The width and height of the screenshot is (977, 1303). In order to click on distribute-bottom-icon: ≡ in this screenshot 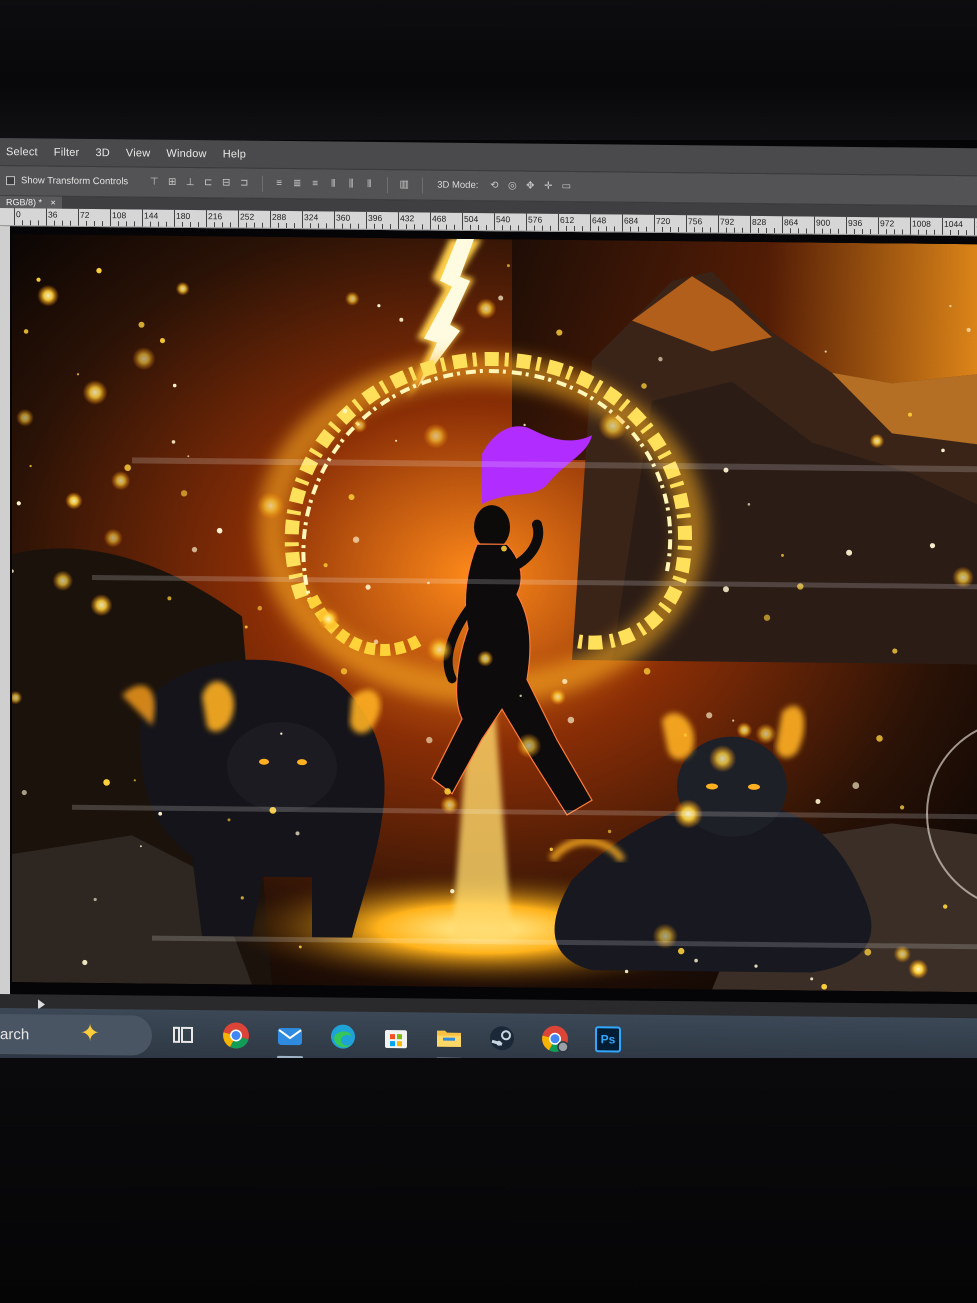, I will do `click(315, 183)`.